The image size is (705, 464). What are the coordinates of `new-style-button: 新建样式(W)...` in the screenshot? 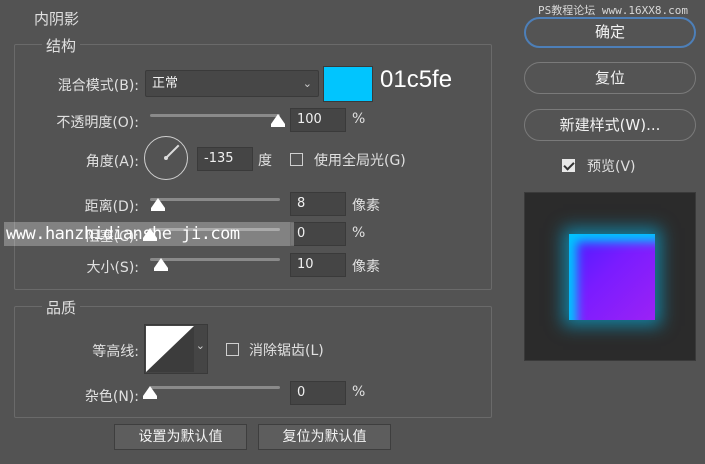 It's located at (610, 125).